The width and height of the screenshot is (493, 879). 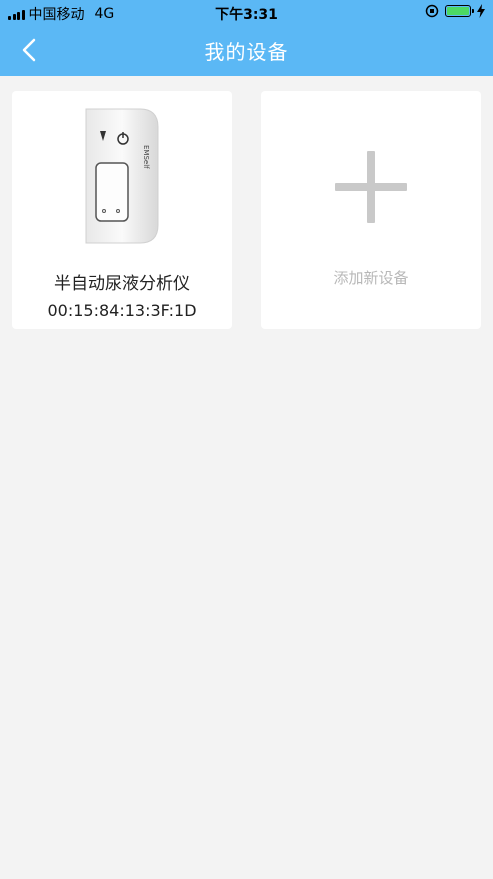 I want to click on add-device-label: 添加新设备, so click(x=371, y=278).